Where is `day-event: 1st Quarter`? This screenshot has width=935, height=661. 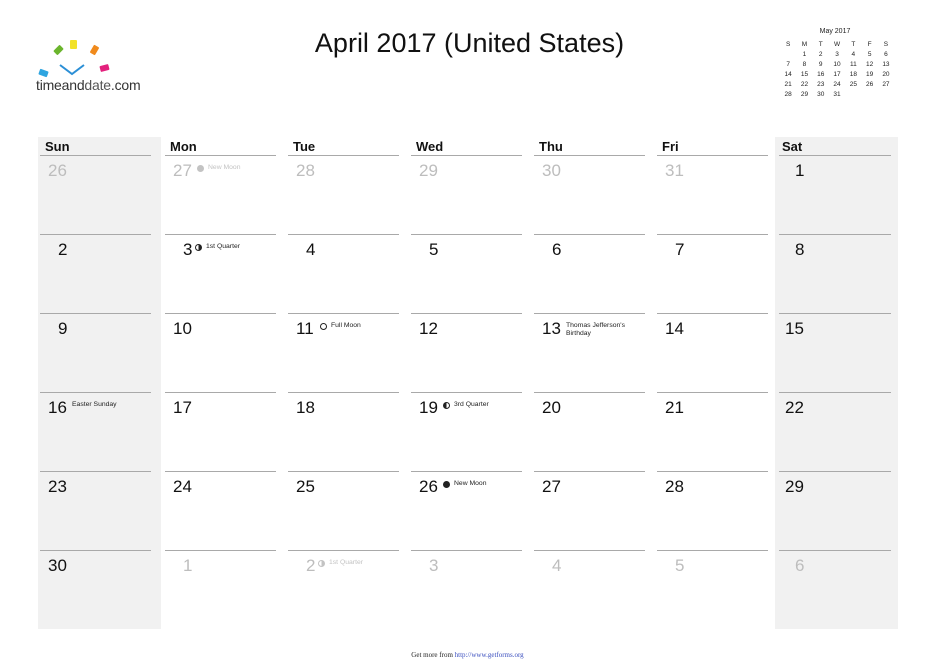 day-event: 1st Quarter is located at coordinates (340, 563).